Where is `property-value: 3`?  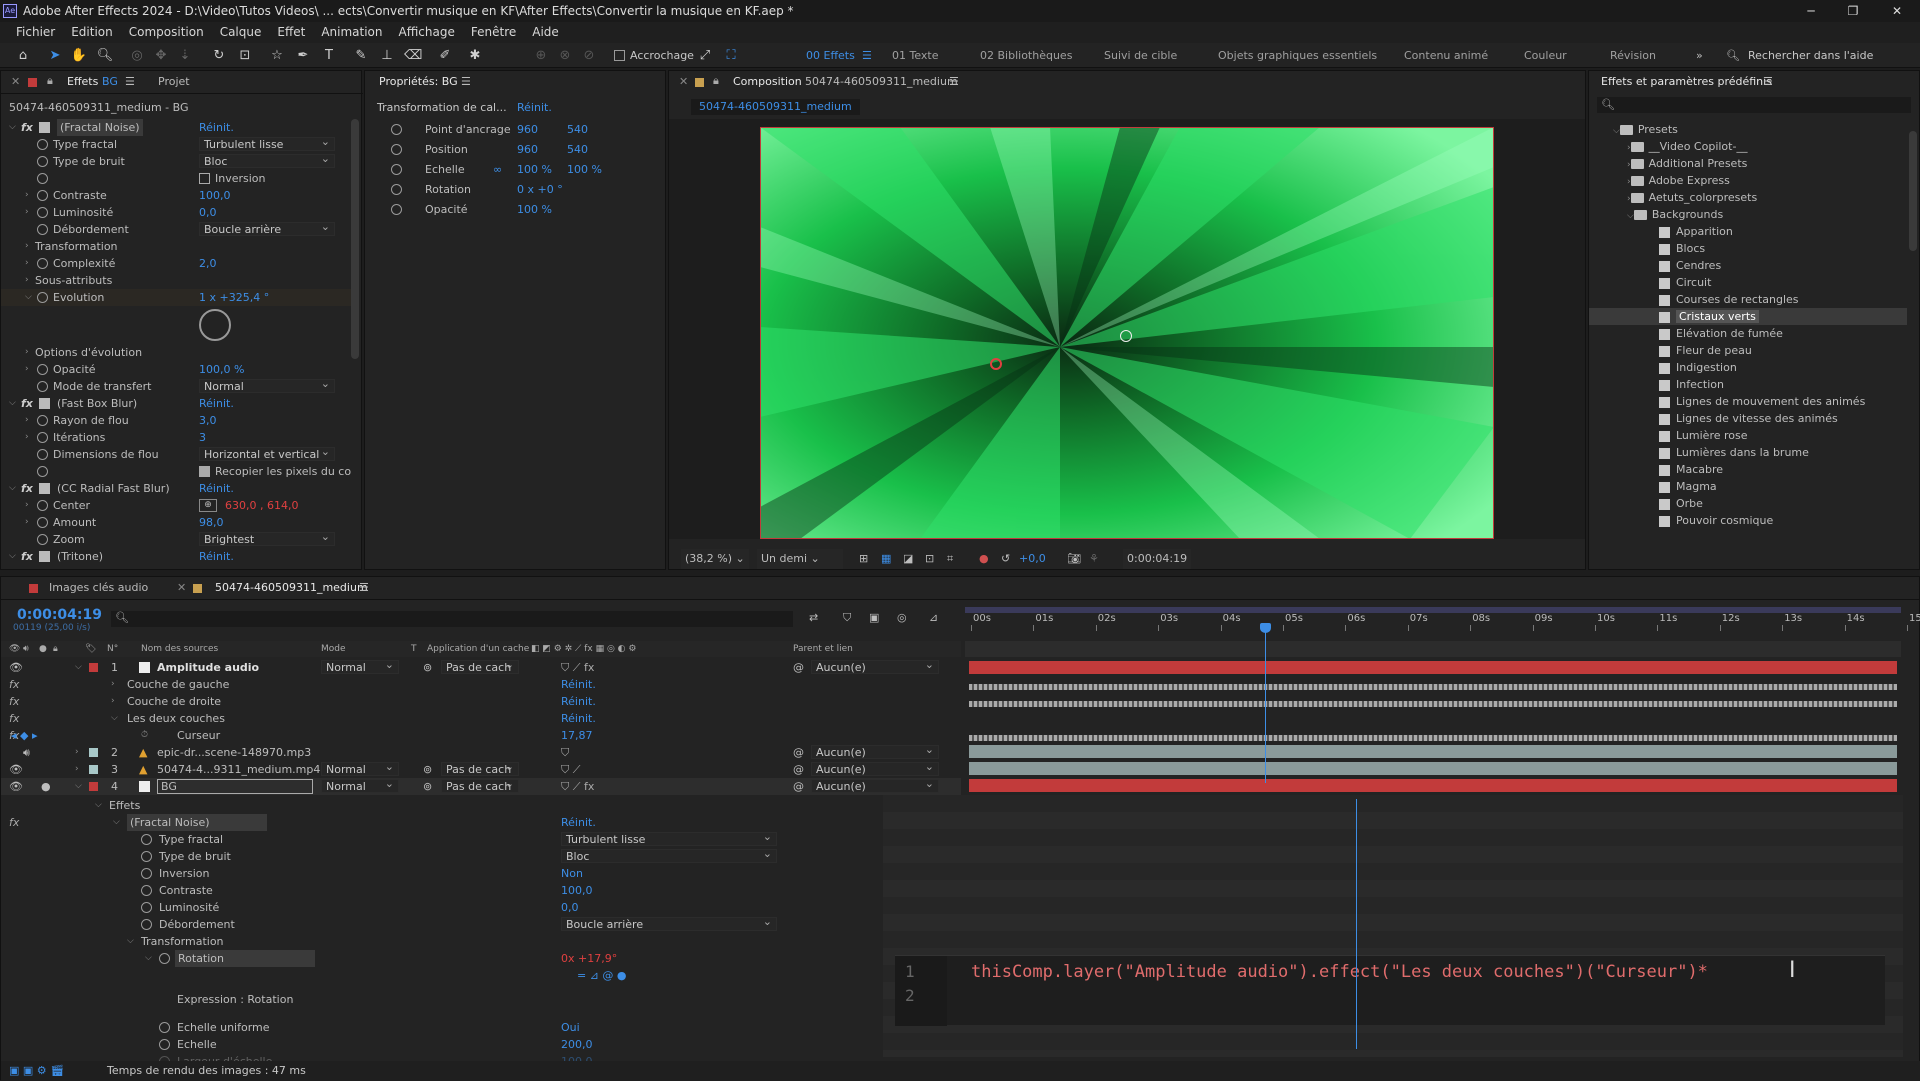 property-value: 3 is located at coordinates (202, 437).